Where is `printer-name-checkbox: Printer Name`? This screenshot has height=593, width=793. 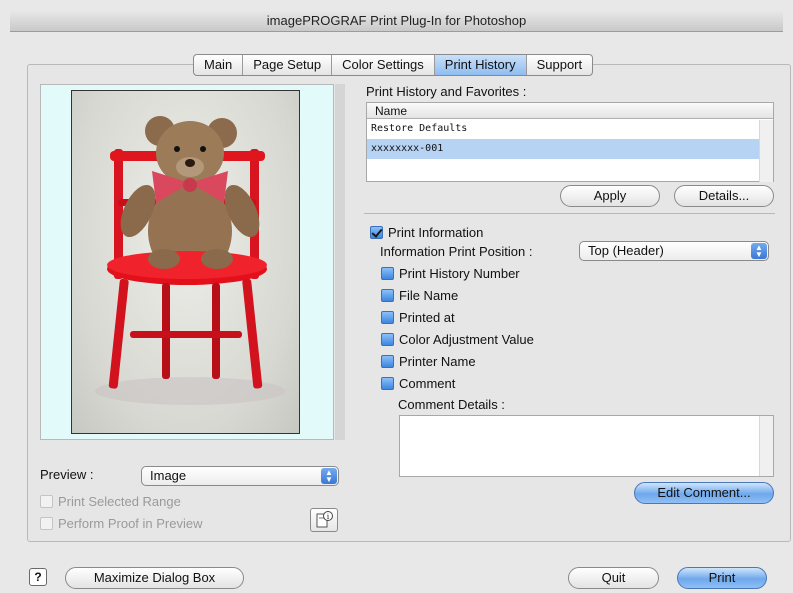
printer-name-checkbox: Printer Name is located at coordinates (428, 361).